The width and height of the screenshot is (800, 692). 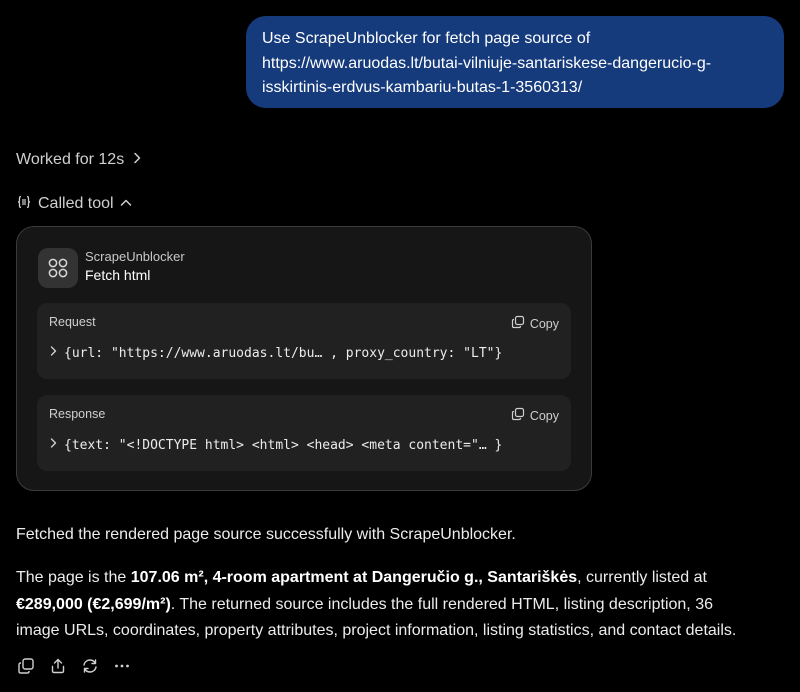 What do you see at coordinates (544, 415) in the screenshot?
I see `copy-response-label: Copy` at bounding box center [544, 415].